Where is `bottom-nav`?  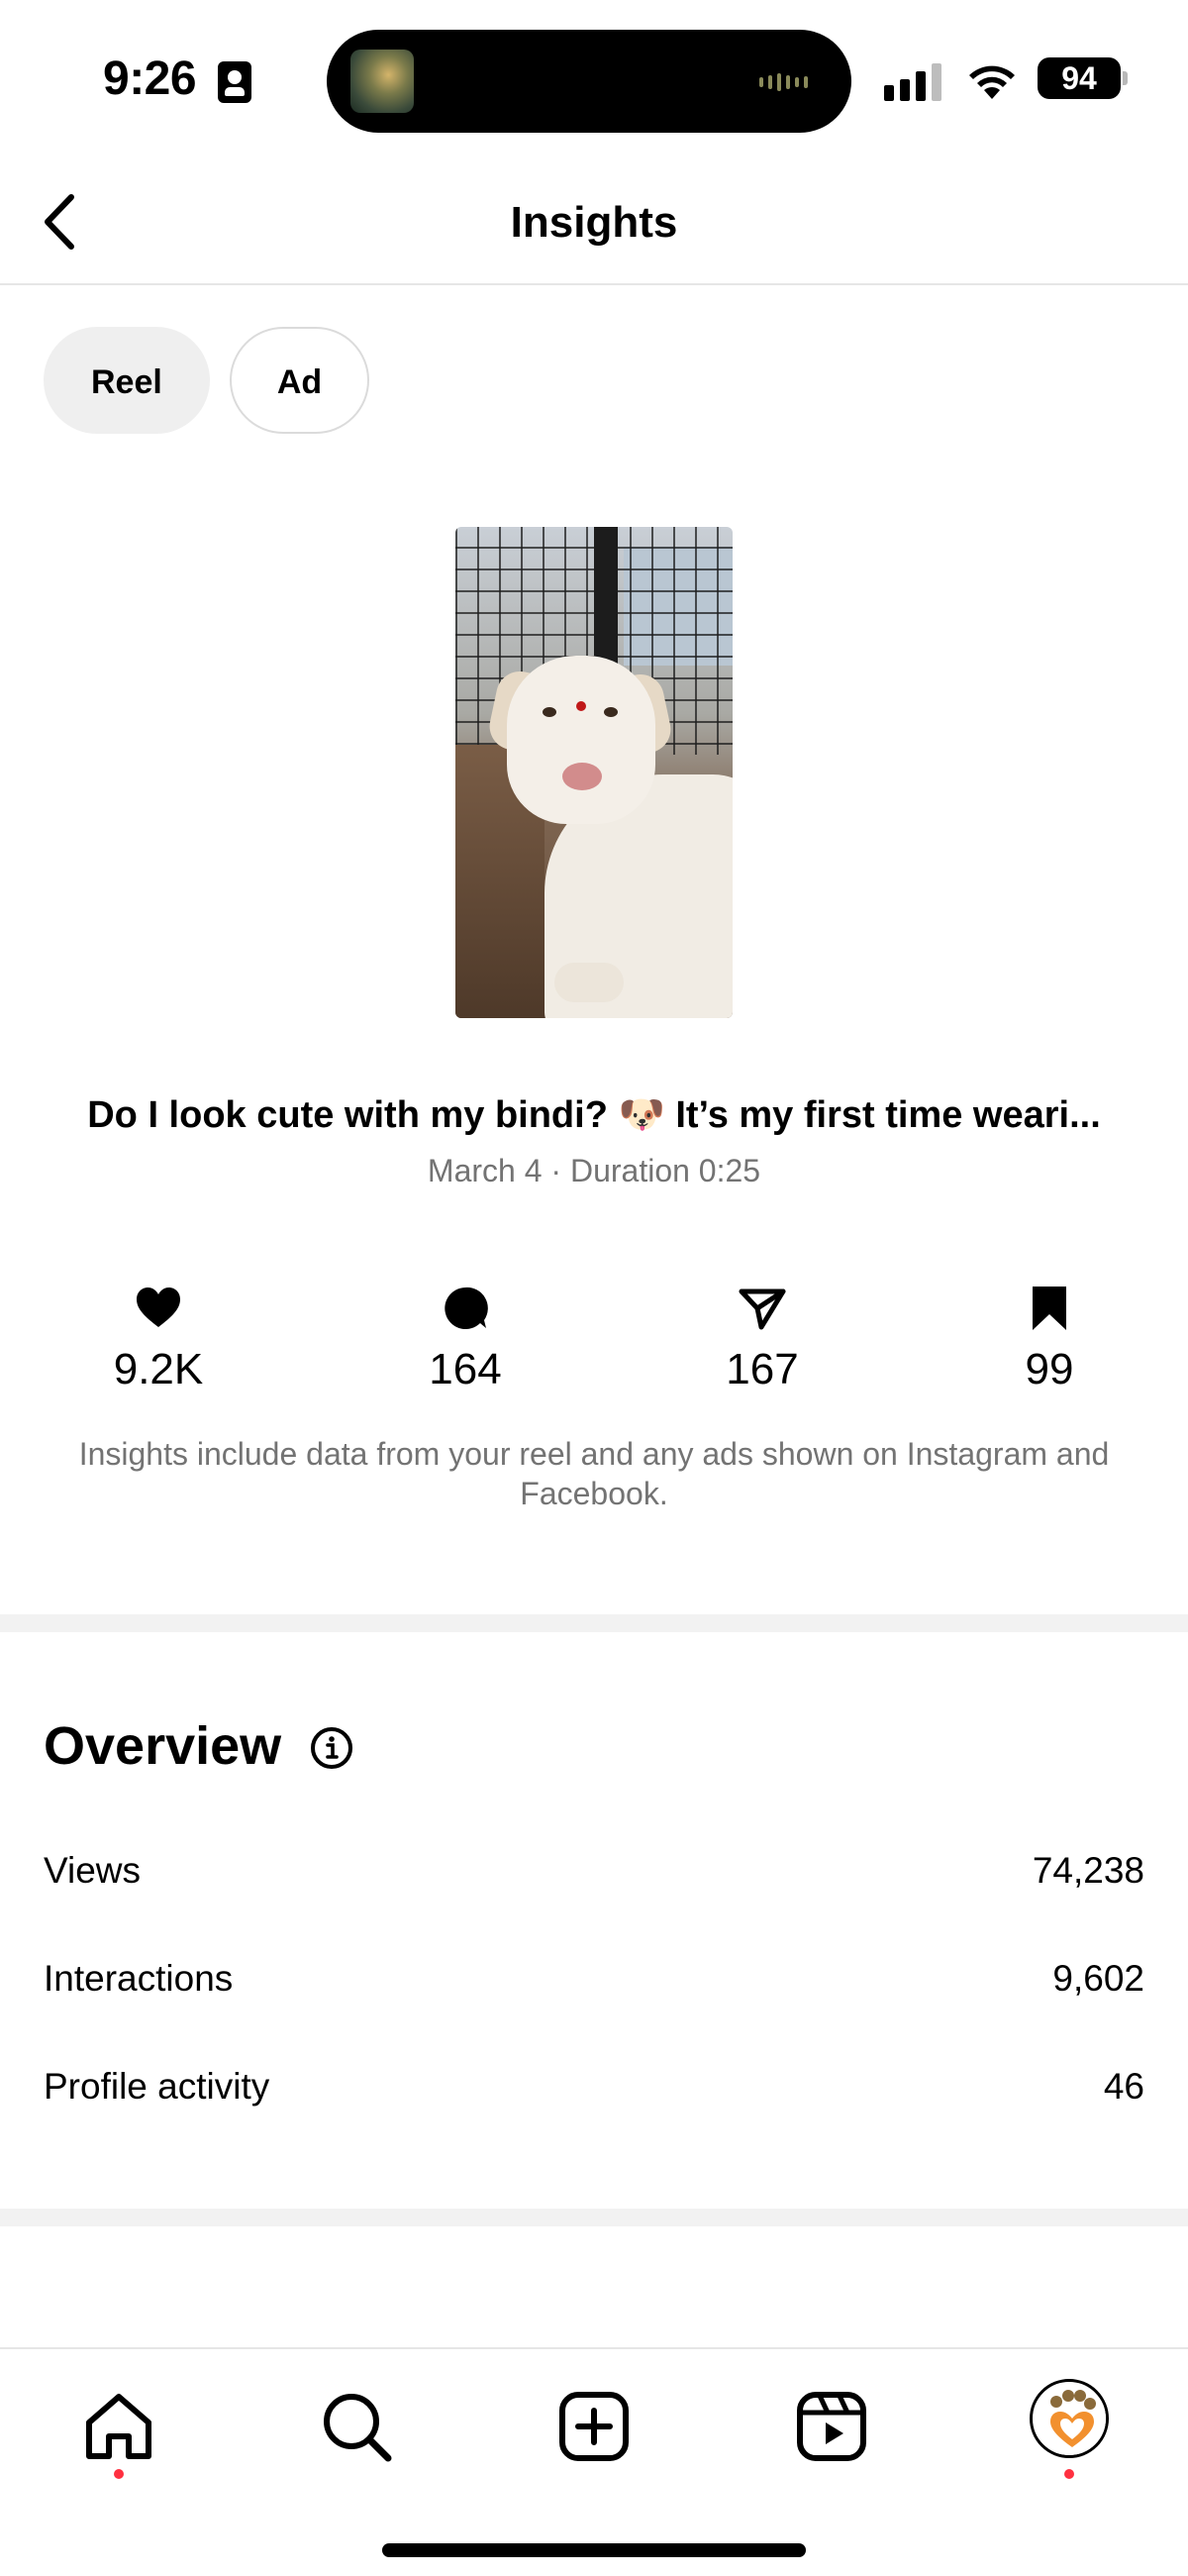
bottom-nav is located at coordinates (594, 2461).